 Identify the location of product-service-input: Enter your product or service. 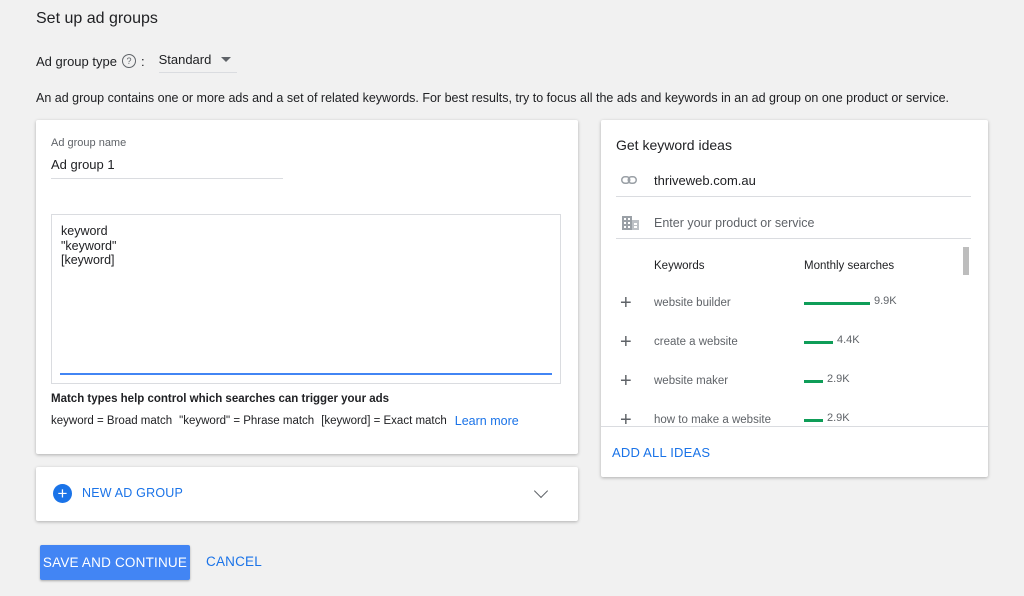
(793, 223).